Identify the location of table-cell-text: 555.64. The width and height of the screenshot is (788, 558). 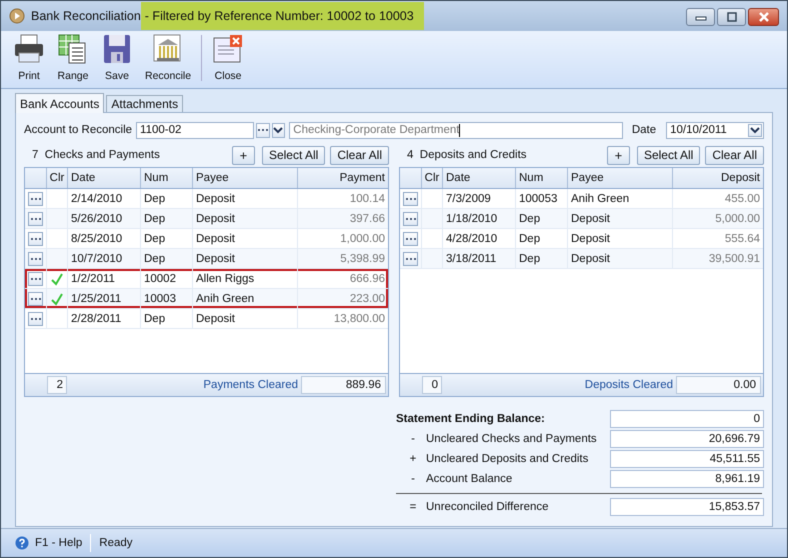
(742, 239).